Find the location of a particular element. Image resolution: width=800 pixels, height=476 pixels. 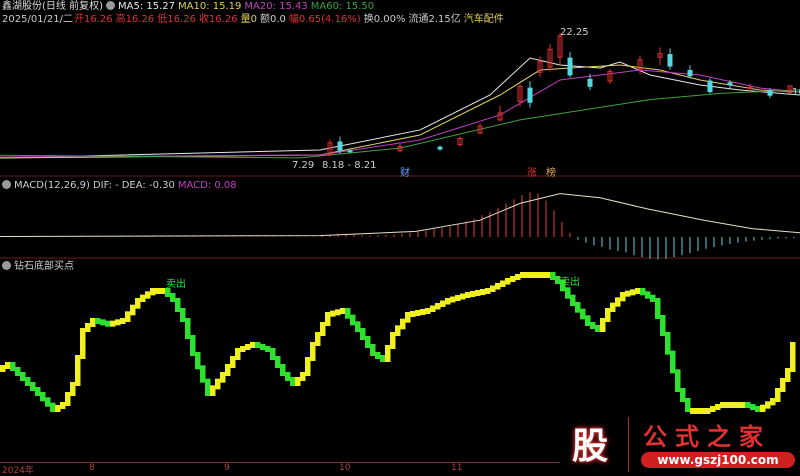

axis-label: 9 is located at coordinates (227, 468).